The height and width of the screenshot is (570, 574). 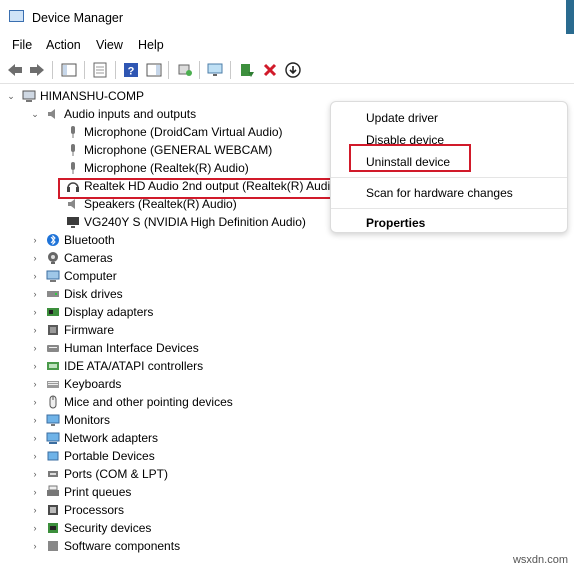 I want to click on tree-category: › IDE ATA/ATAPI controllers, so click(x=117, y=366).